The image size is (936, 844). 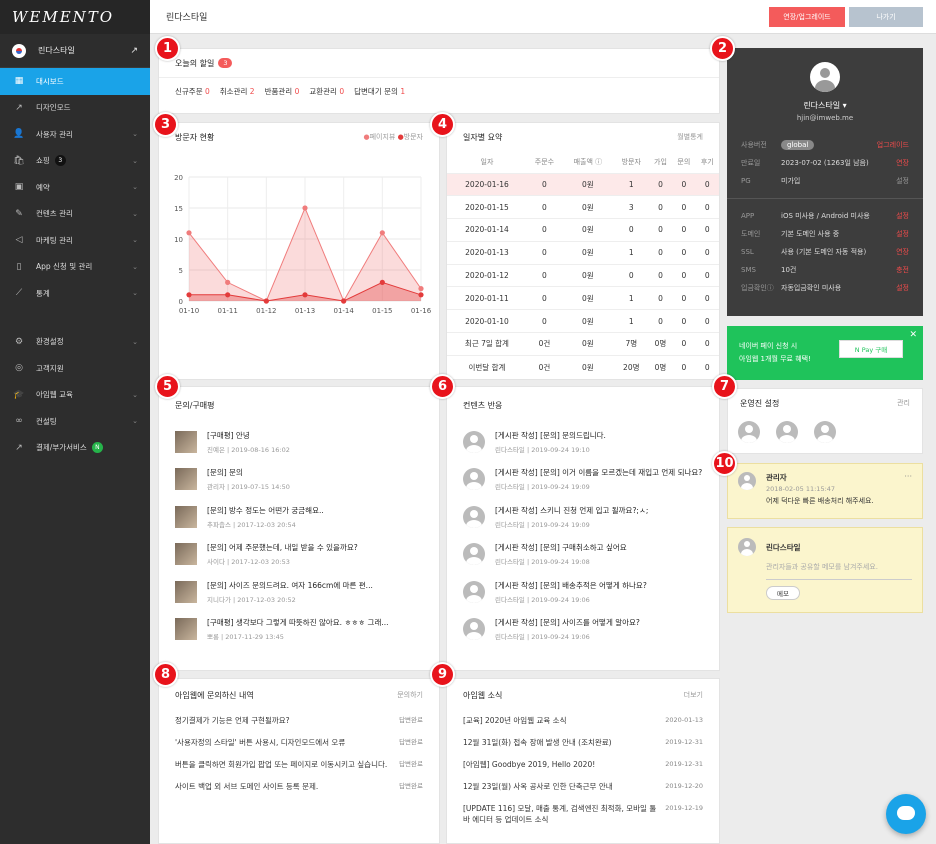 I want to click on nav-item: ⚙ 환경설정 ⌄, so click(x=75, y=342).